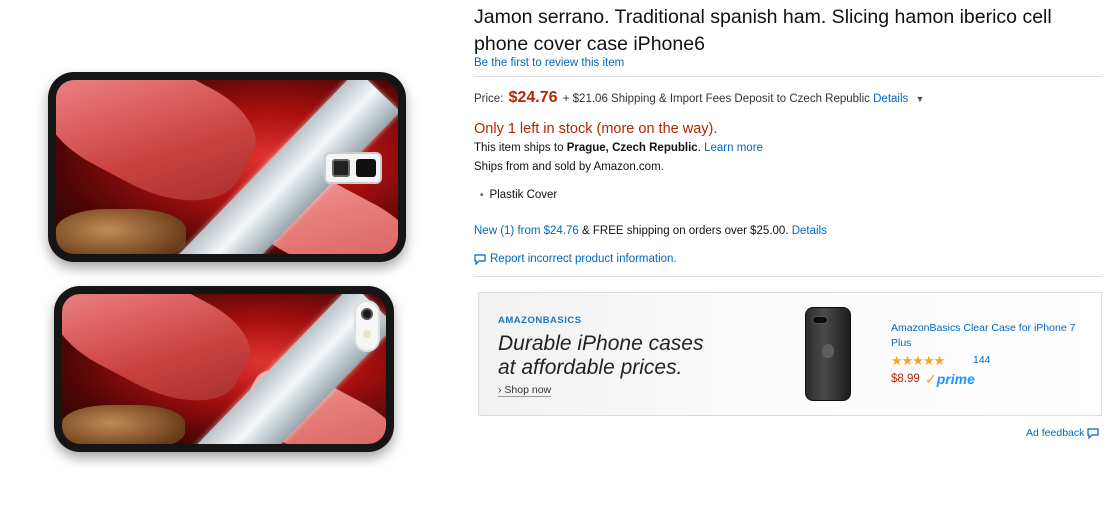 The image size is (1120, 520). Describe the element at coordinates (955, 379) in the screenshot. I see `prime-label: prime` at that location.